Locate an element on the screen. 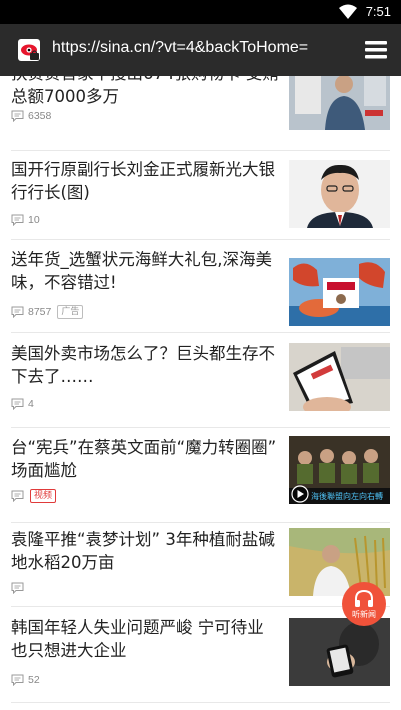 The height and width of the screenshot is (710, 401). news-meta: 4 is located at coordinates (22, 404).